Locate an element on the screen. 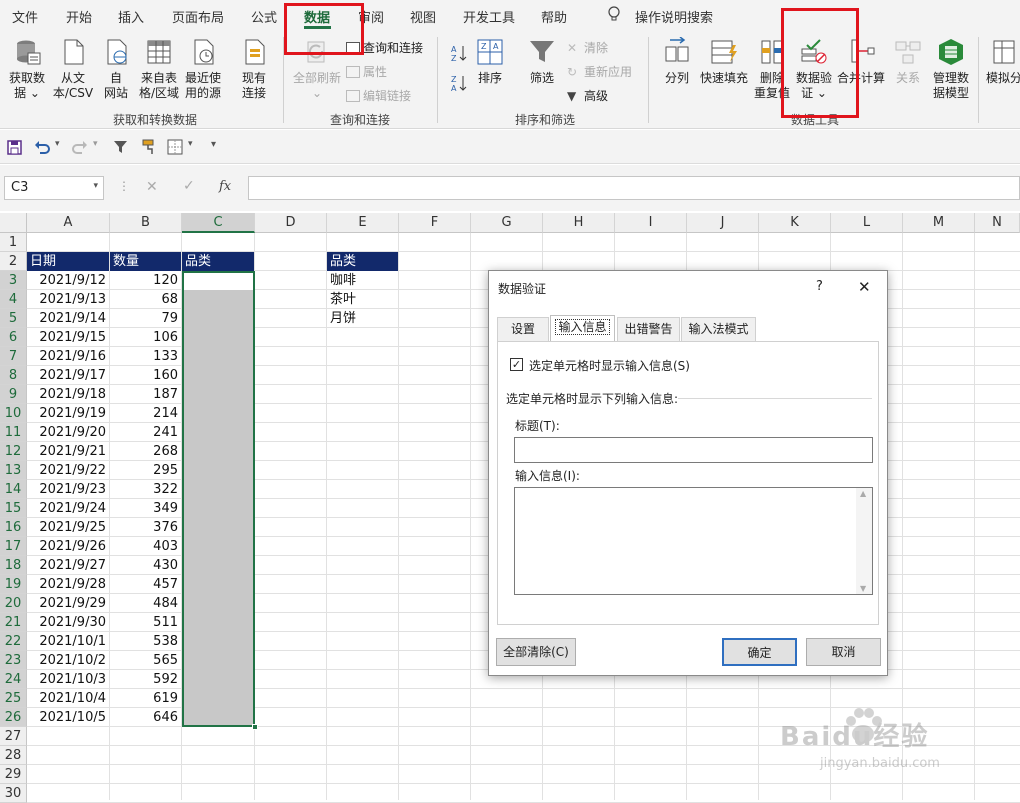 Image resolution: width=1020 pixels, height=803 pixels. from-table-button: 来自表 格/区域 is located at coordinates (159, 69).